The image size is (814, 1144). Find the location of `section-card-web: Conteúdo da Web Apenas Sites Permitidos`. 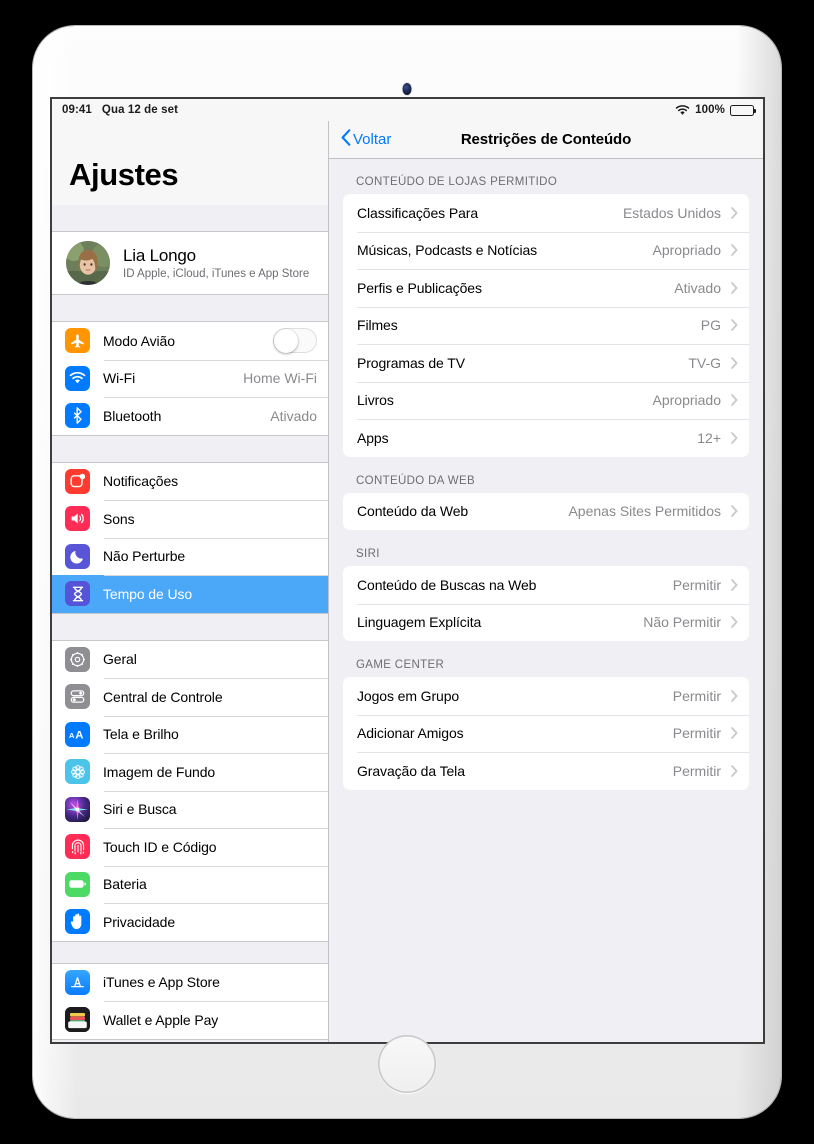

section-card-web: Conteúdo da Web Apenas Sites Permitidos is located at coordinates (546, 511).